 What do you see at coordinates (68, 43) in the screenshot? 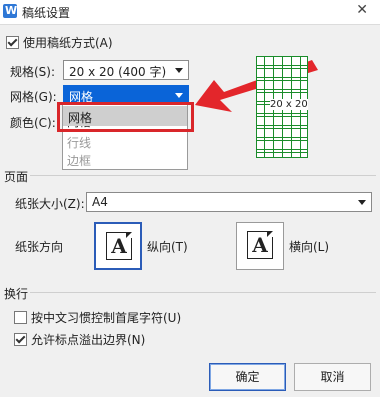
I see `use-grid-label: 使用稿纸方式(A)` at bounding box center [68, 43].